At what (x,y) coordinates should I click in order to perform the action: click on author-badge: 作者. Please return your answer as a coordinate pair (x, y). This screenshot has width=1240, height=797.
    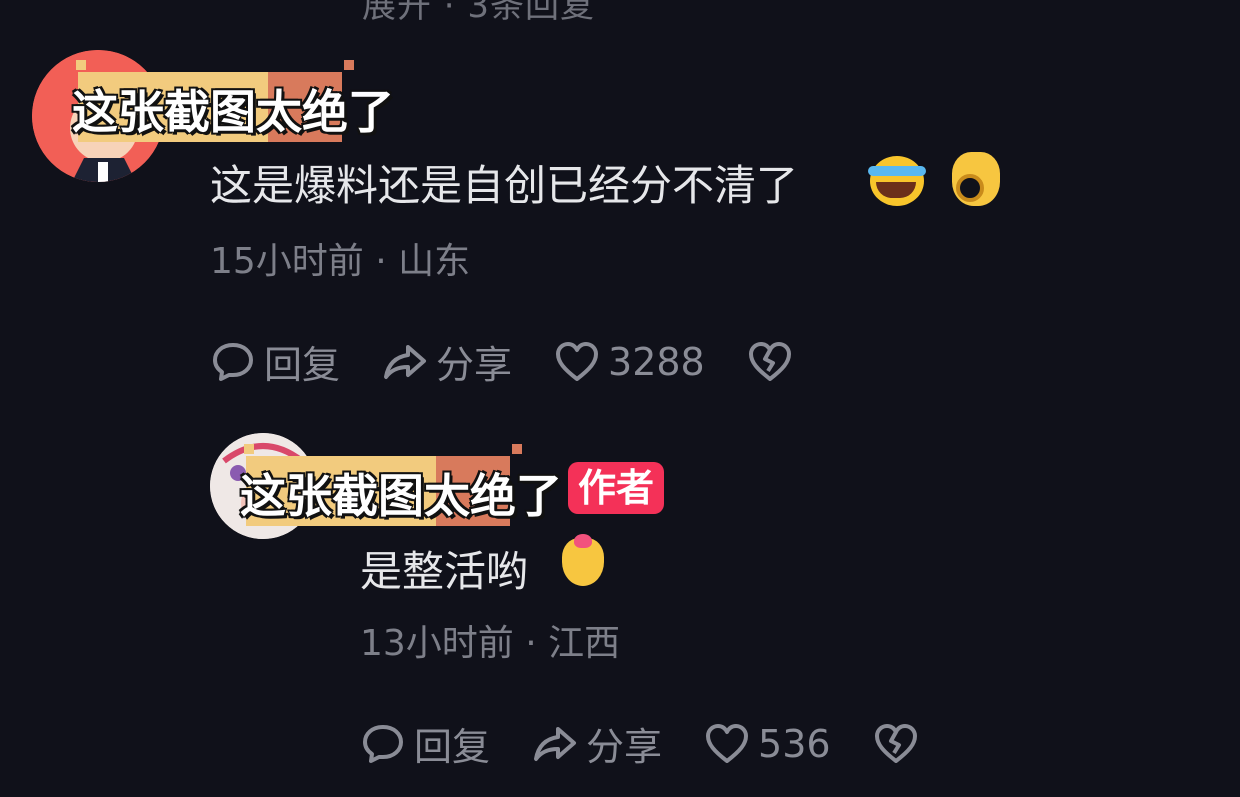
    Looking at the image, I should click on (616, 488).